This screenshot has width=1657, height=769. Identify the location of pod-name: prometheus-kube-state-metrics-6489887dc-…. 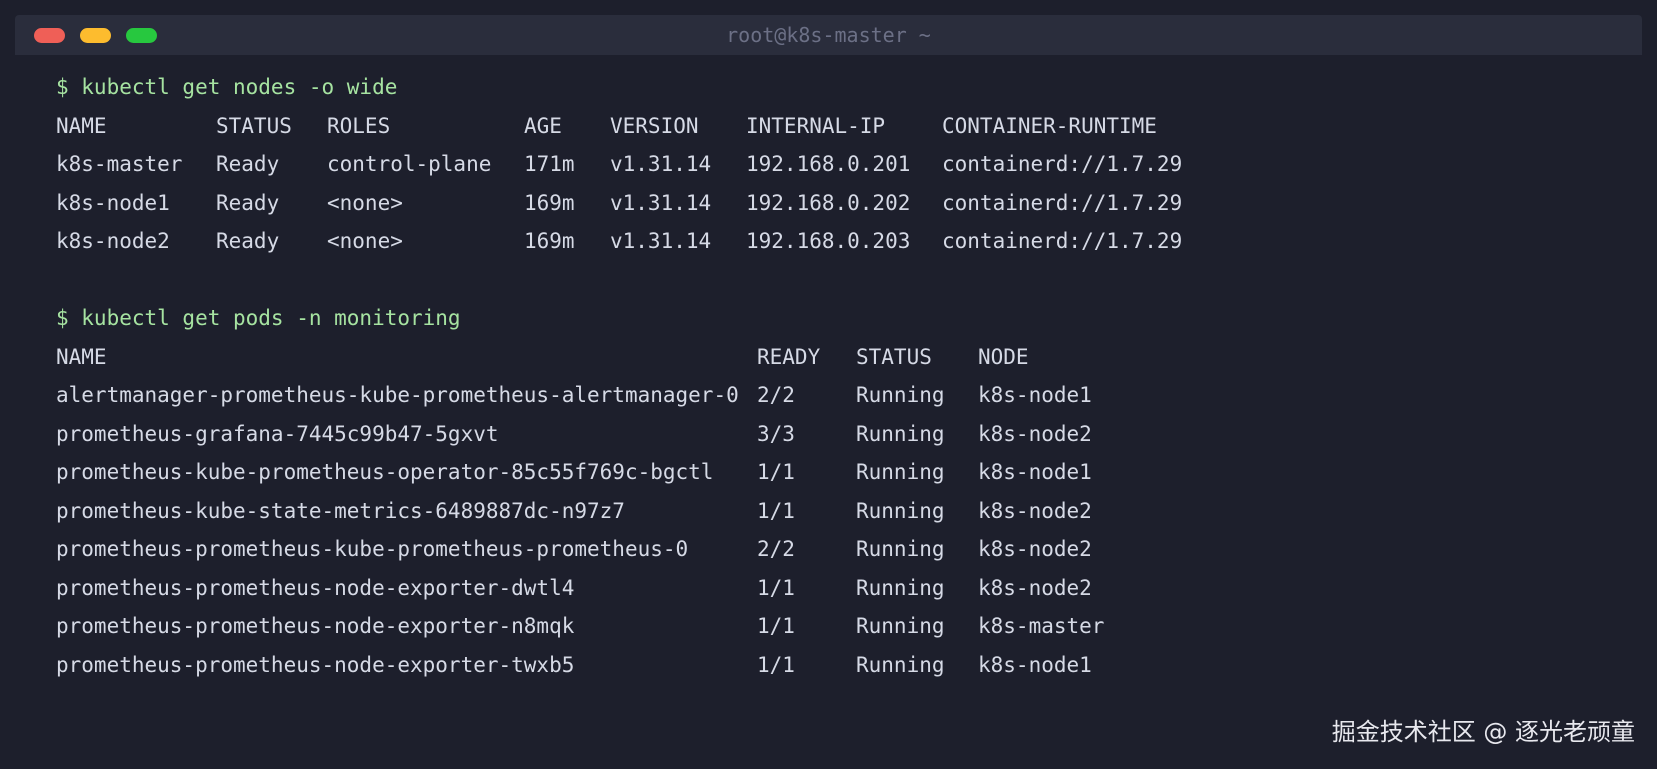
(340, 510).